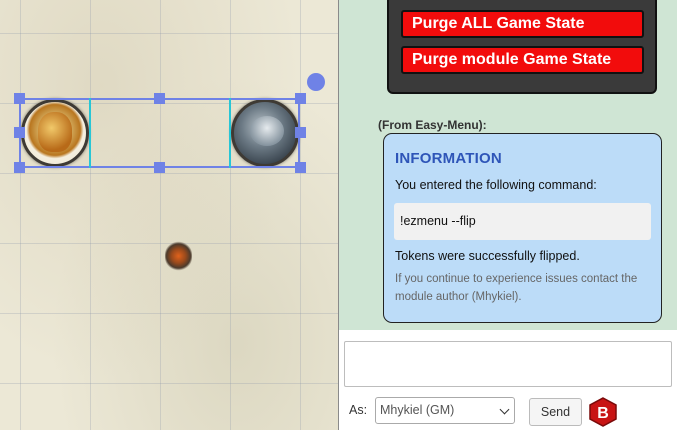  What do you see at coordinates (19, 98) in the screenshot?
I see `resize-handle-top-left` at bounding box center [19, 98].